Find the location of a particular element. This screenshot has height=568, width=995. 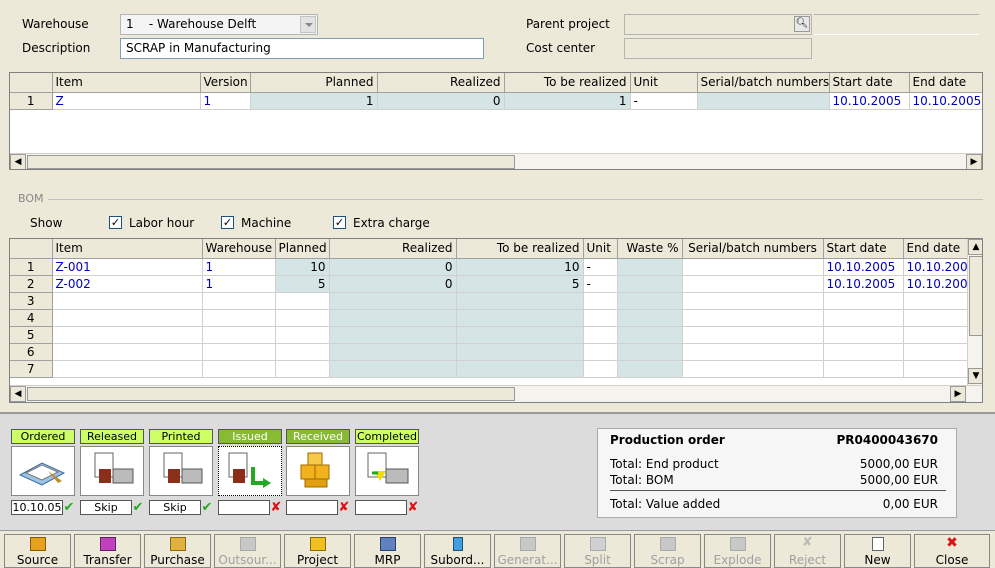

scroll-left-icon: ◀ is located at coordinates (18, 394).